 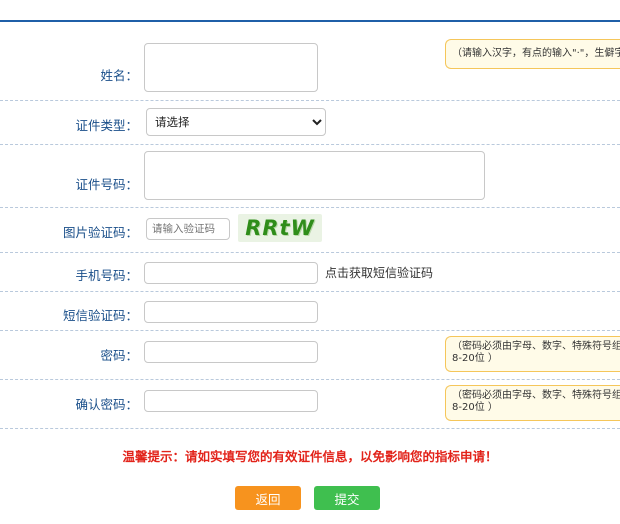 What do you see at coordinates (268, 498) in the screenshot?
I see `back-button: 返回` at bounding box center [268, 498].